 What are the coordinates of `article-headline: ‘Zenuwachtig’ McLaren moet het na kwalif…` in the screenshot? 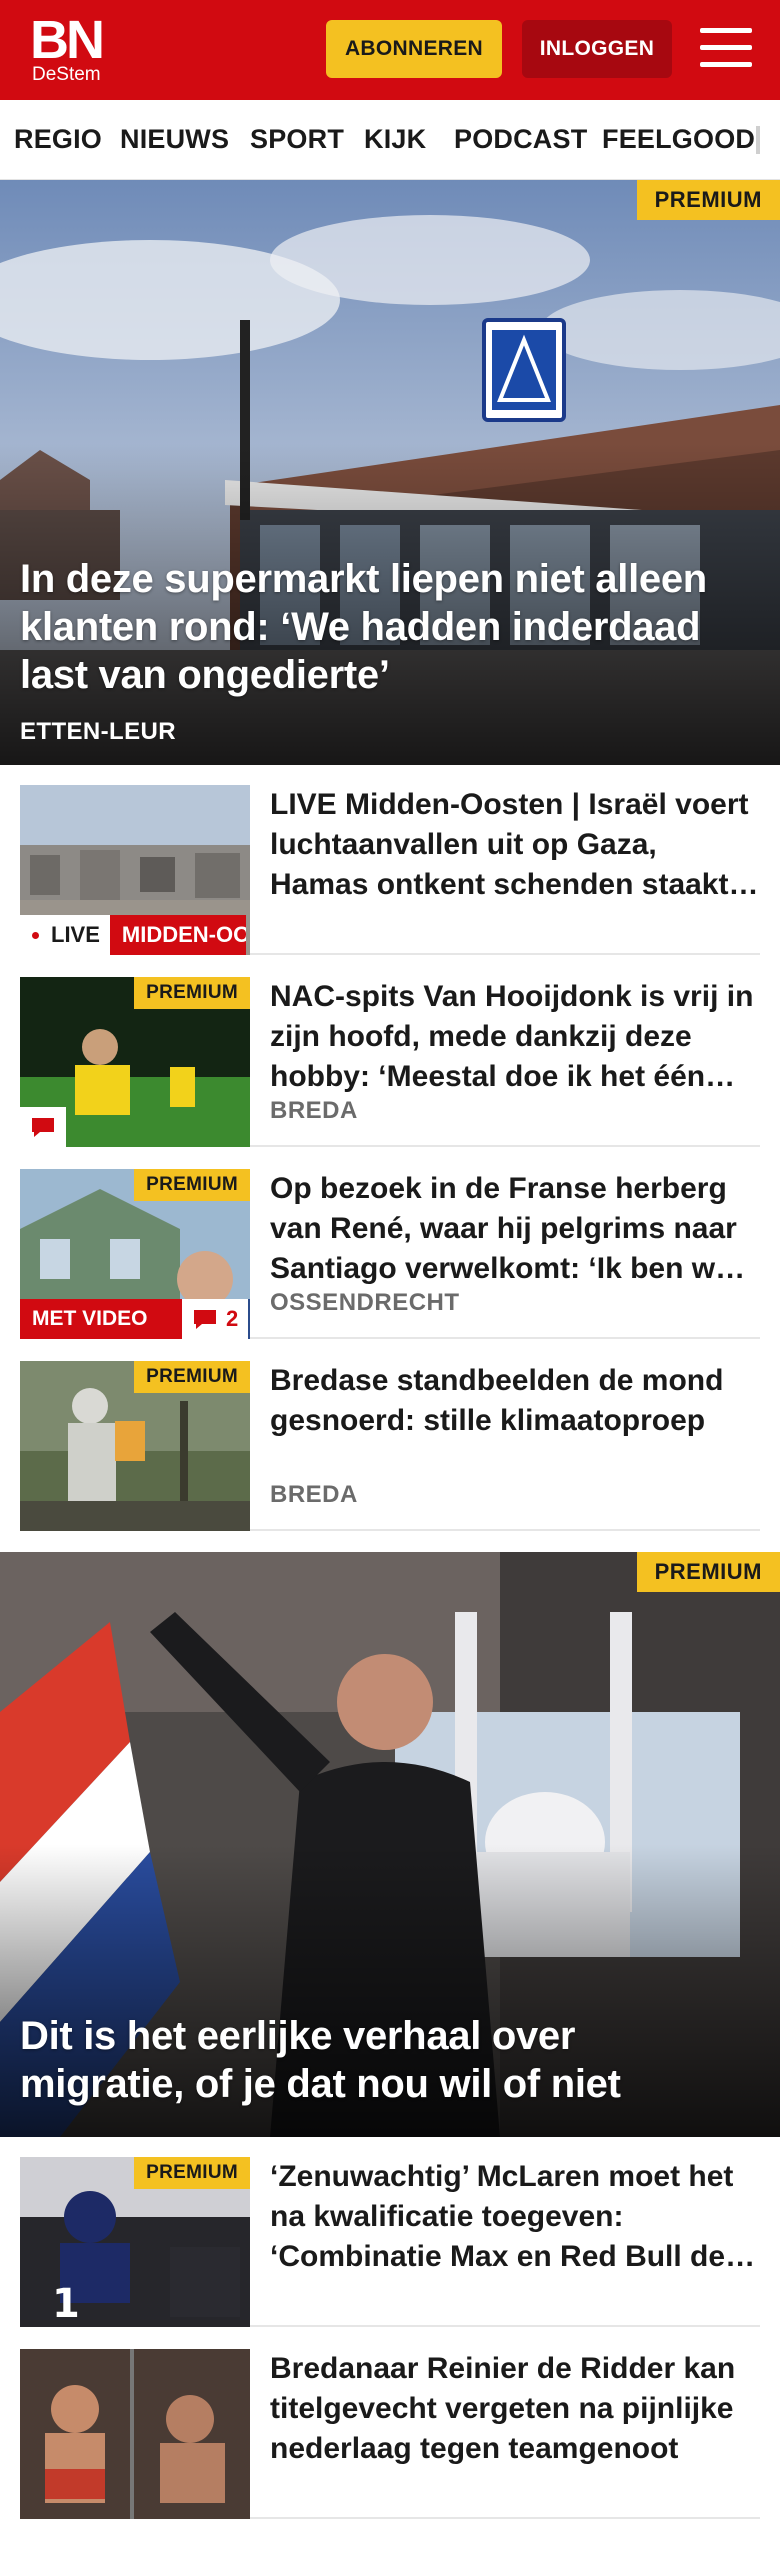 It's located at (515, 2217).